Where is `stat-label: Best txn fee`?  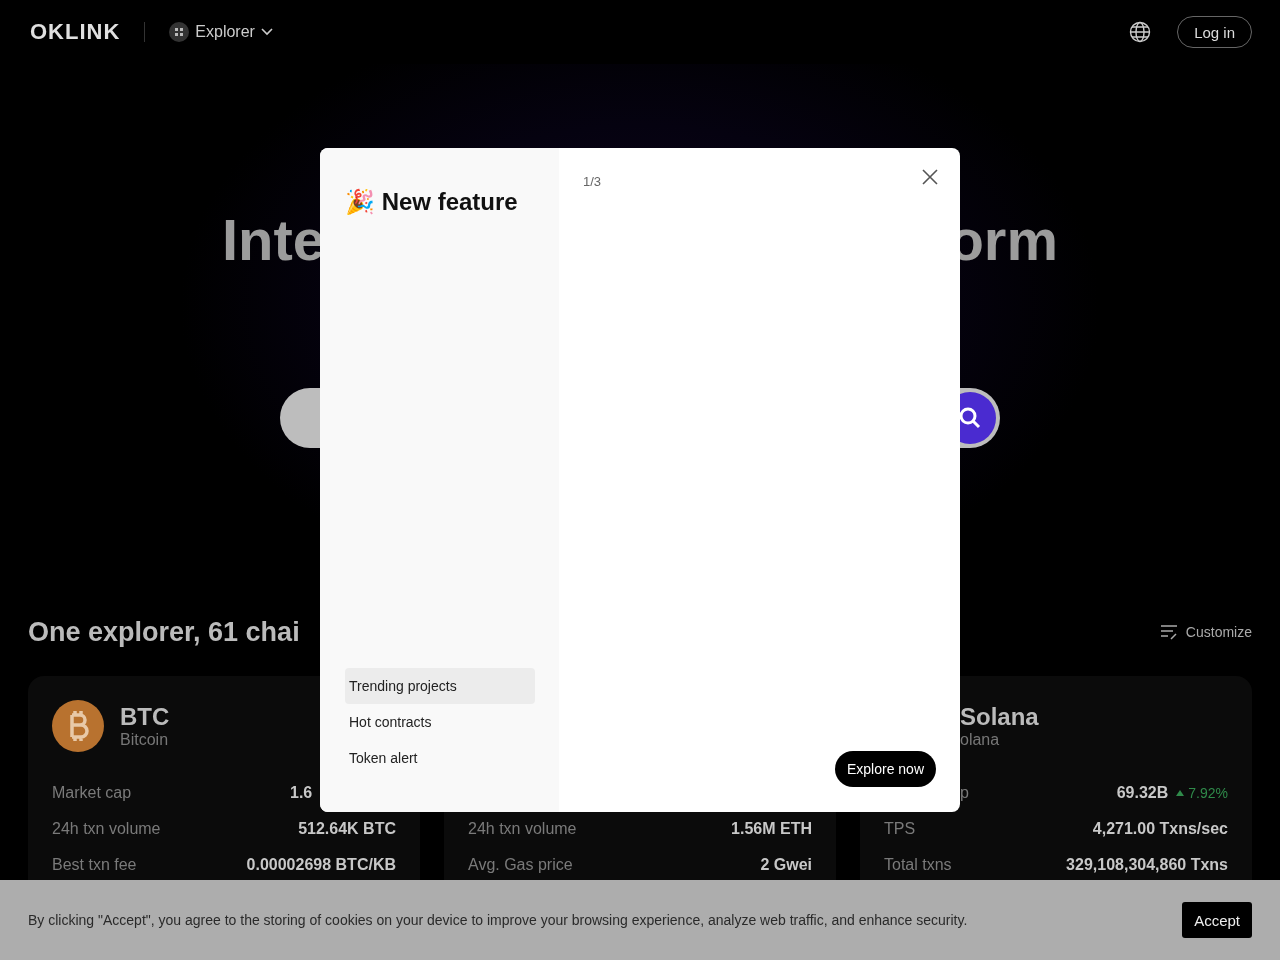
stat-label: Best txn fee is located at coordinates (94, 865).